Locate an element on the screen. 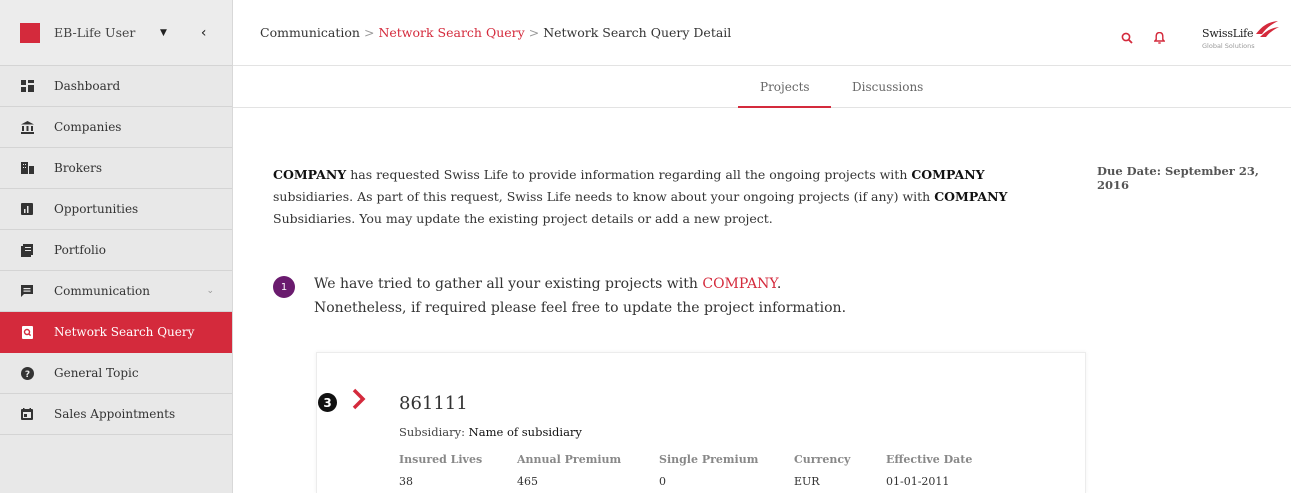  bell-icon is located at coordinates (1159, 38).